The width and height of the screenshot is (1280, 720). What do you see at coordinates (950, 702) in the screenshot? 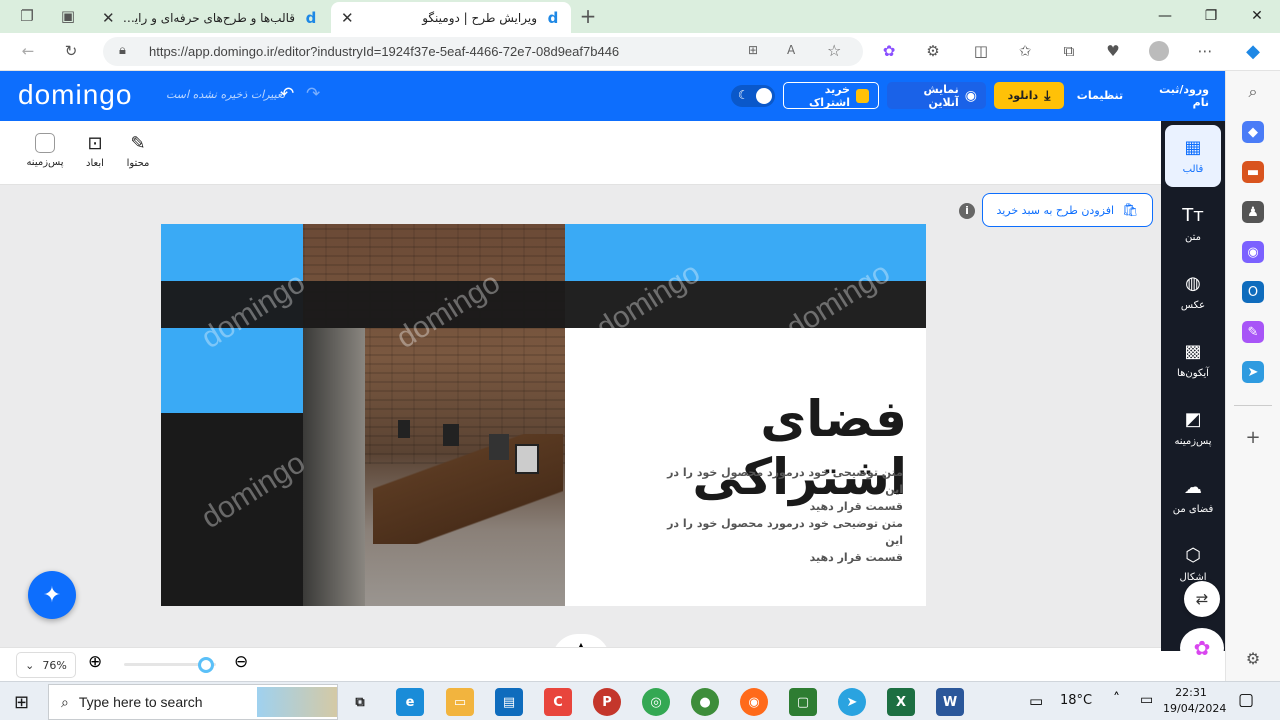
I see `word-icon: W` at bounding box center [950, 702].